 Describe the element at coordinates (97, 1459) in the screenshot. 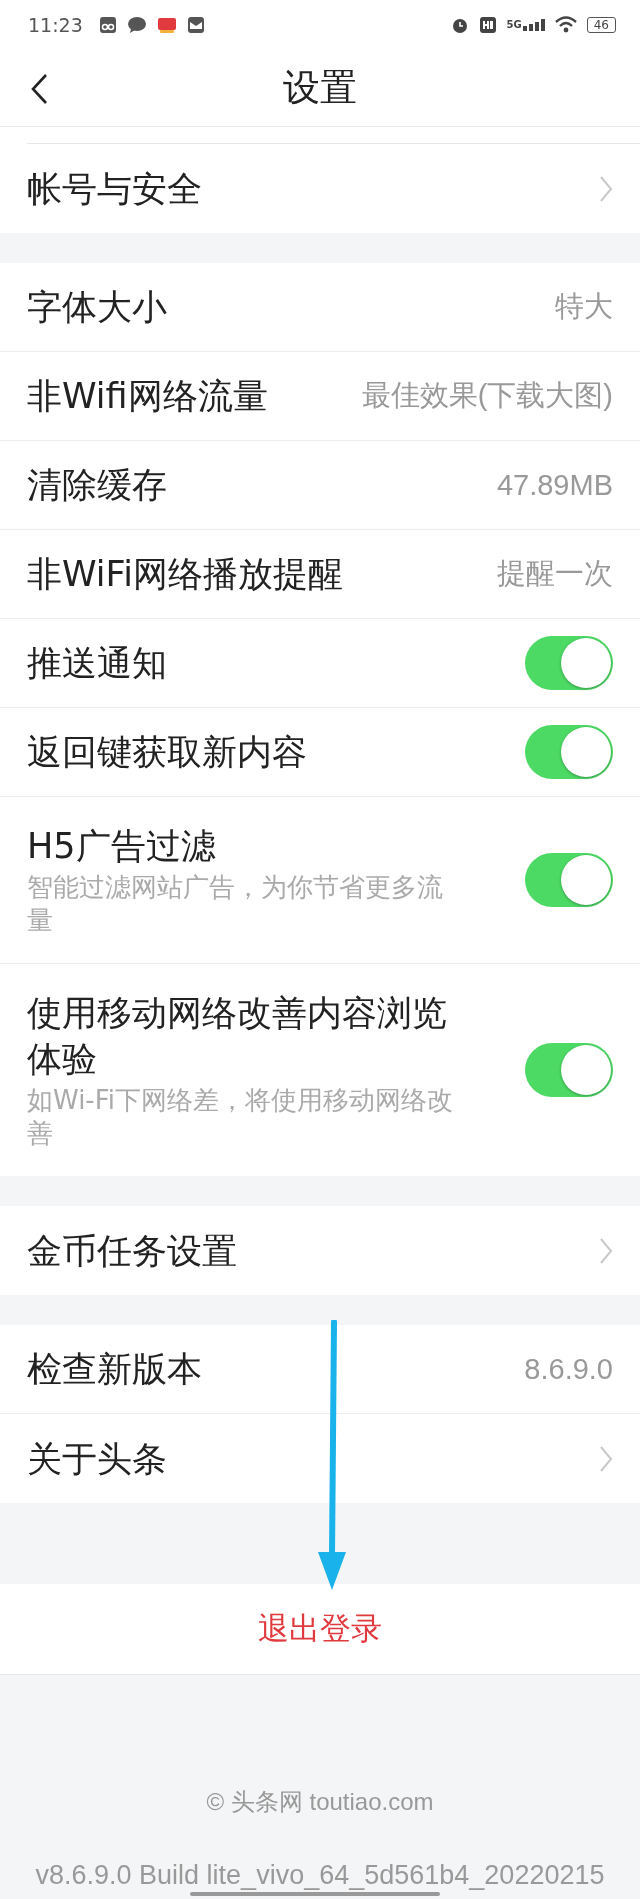

I see `row-label: 关于头条` at that location.